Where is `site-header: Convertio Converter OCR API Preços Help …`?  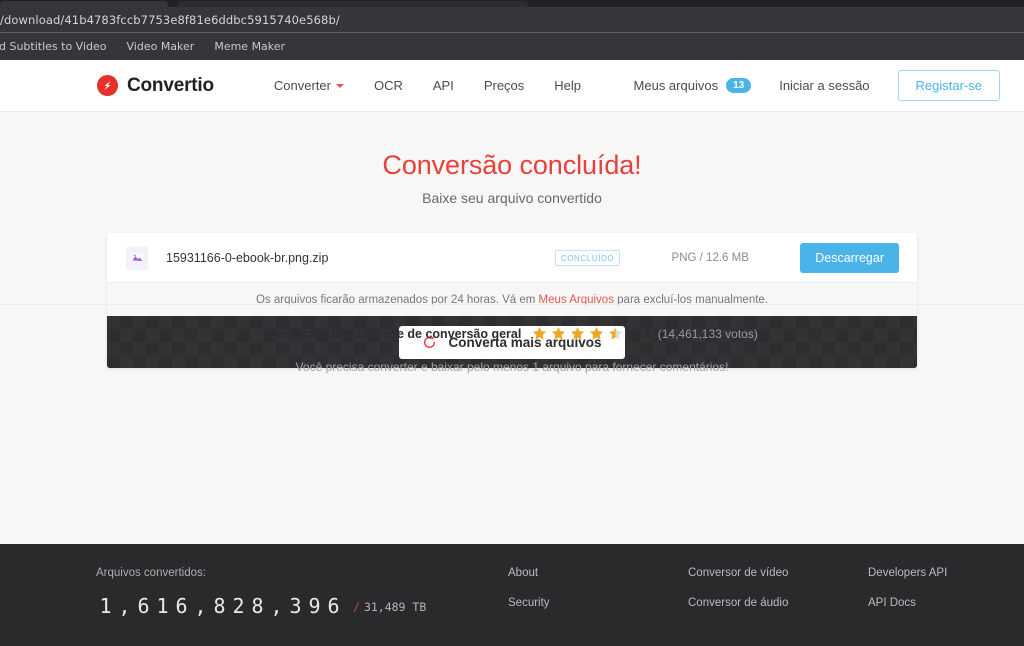 site-header: Convertio Converter OCR API Preços Help … is located at coordinates (512, 86).